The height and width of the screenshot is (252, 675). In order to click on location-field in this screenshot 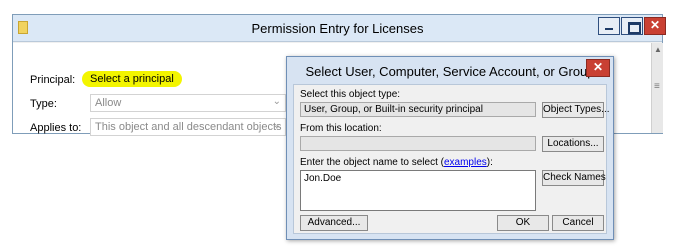, I will do `click(418, 143)`.